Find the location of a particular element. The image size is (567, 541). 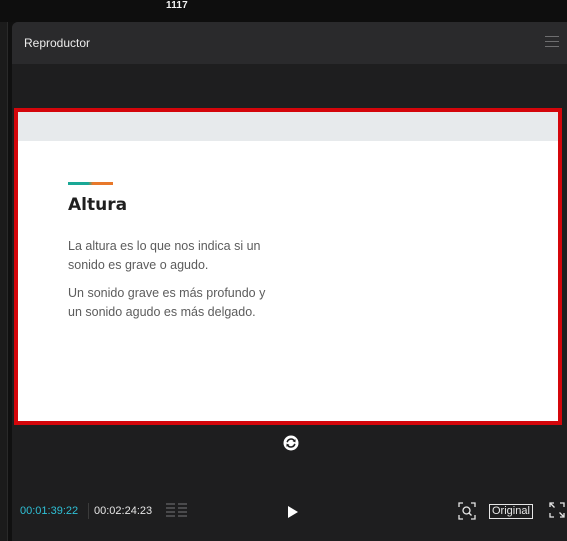

chapters-icon is located at coordinates (177, 510).